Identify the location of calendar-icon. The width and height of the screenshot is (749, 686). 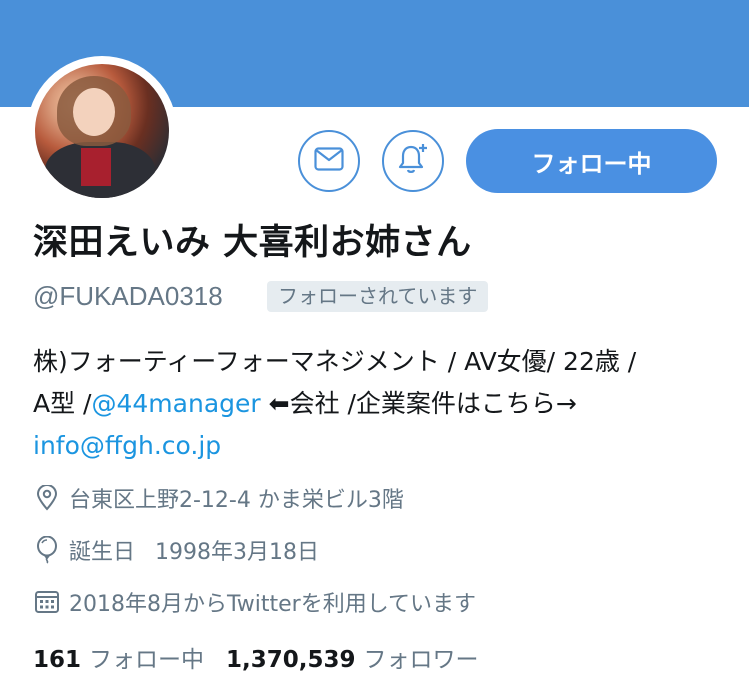
(47, 602).